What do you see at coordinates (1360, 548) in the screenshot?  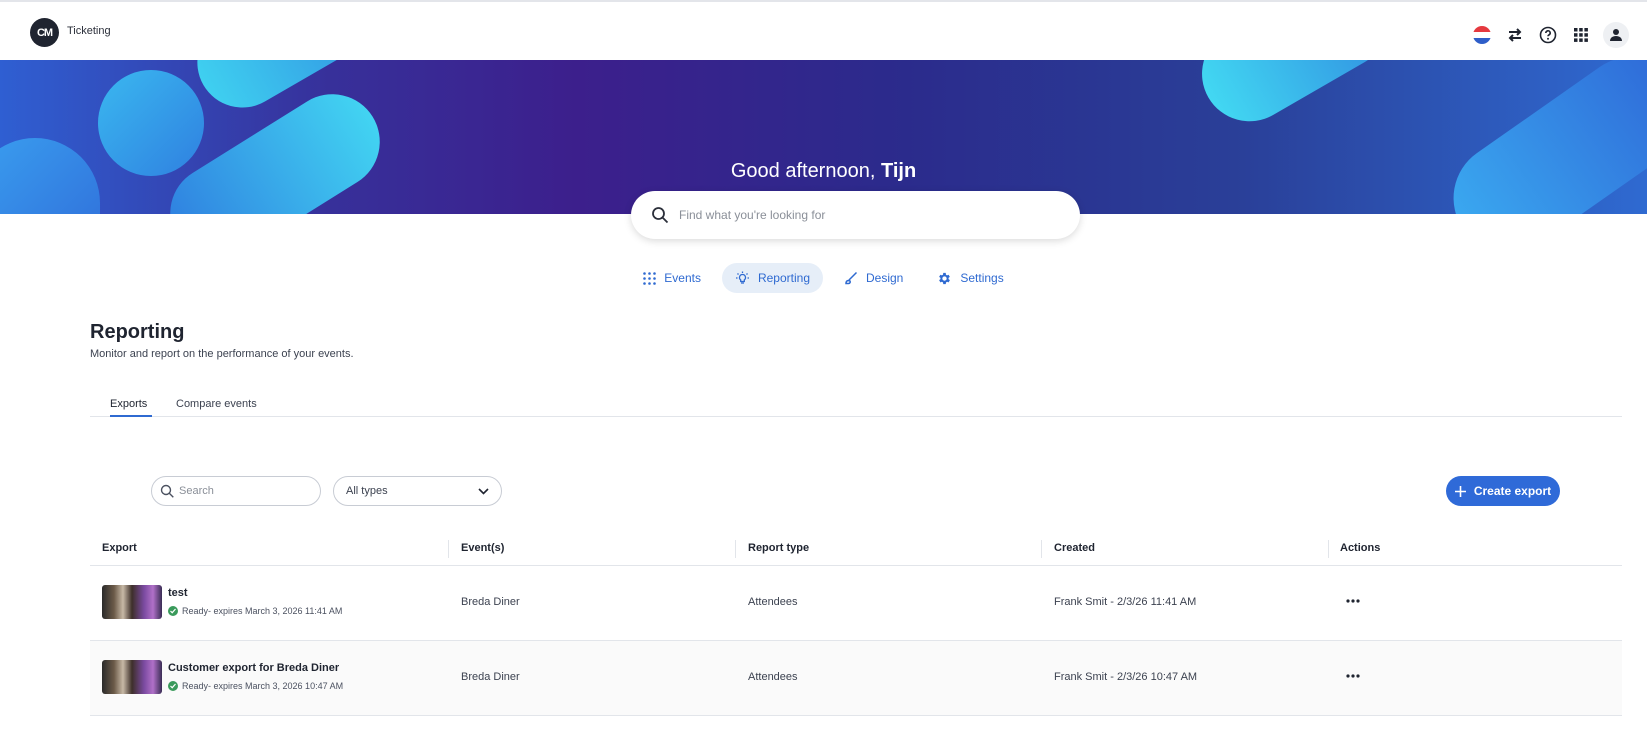 I see `header-actions: Actions` at bounding box center [1360, 548].